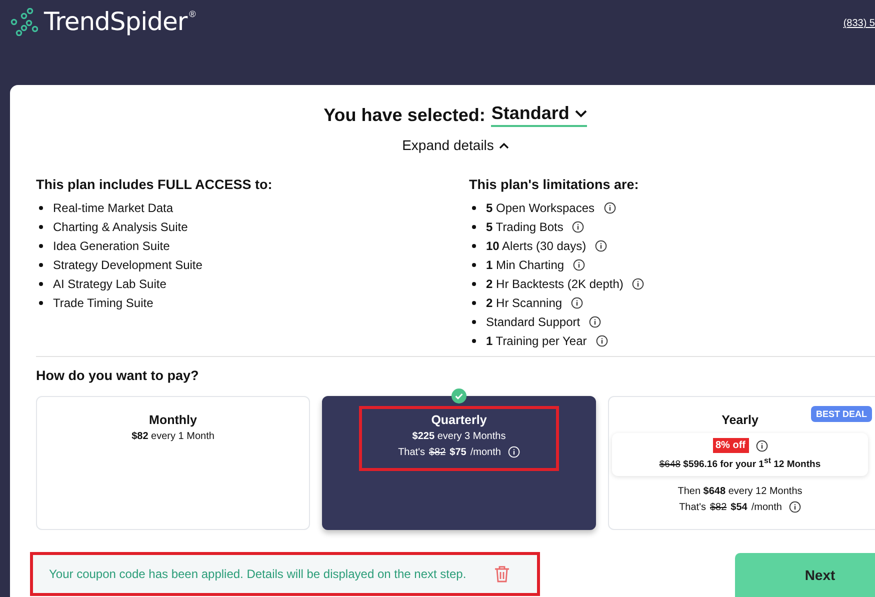 Image resolution: width=875 pixels, height=597 pixels. I want to click on section-title: This plan's limitations are:, so click(554, 184).